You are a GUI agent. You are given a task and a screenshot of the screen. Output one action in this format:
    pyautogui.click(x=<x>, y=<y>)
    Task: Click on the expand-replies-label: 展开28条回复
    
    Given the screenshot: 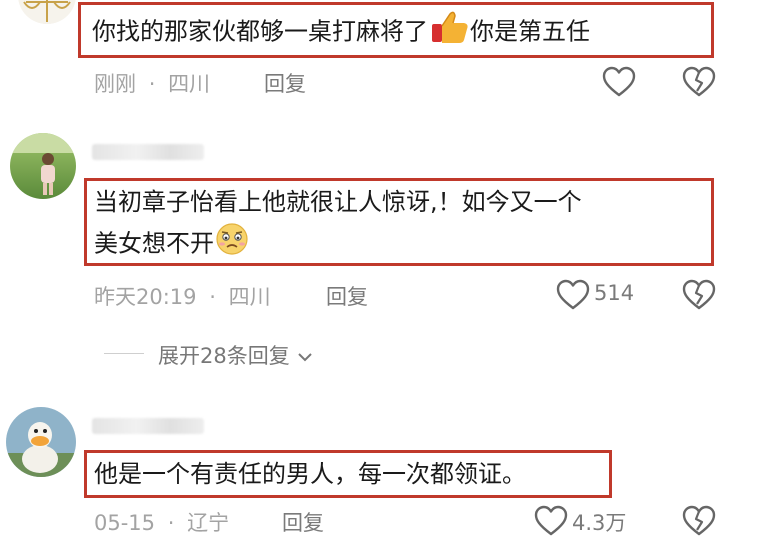 What is the action you would take?
    pyautogui.click(x=224, y=356)
    